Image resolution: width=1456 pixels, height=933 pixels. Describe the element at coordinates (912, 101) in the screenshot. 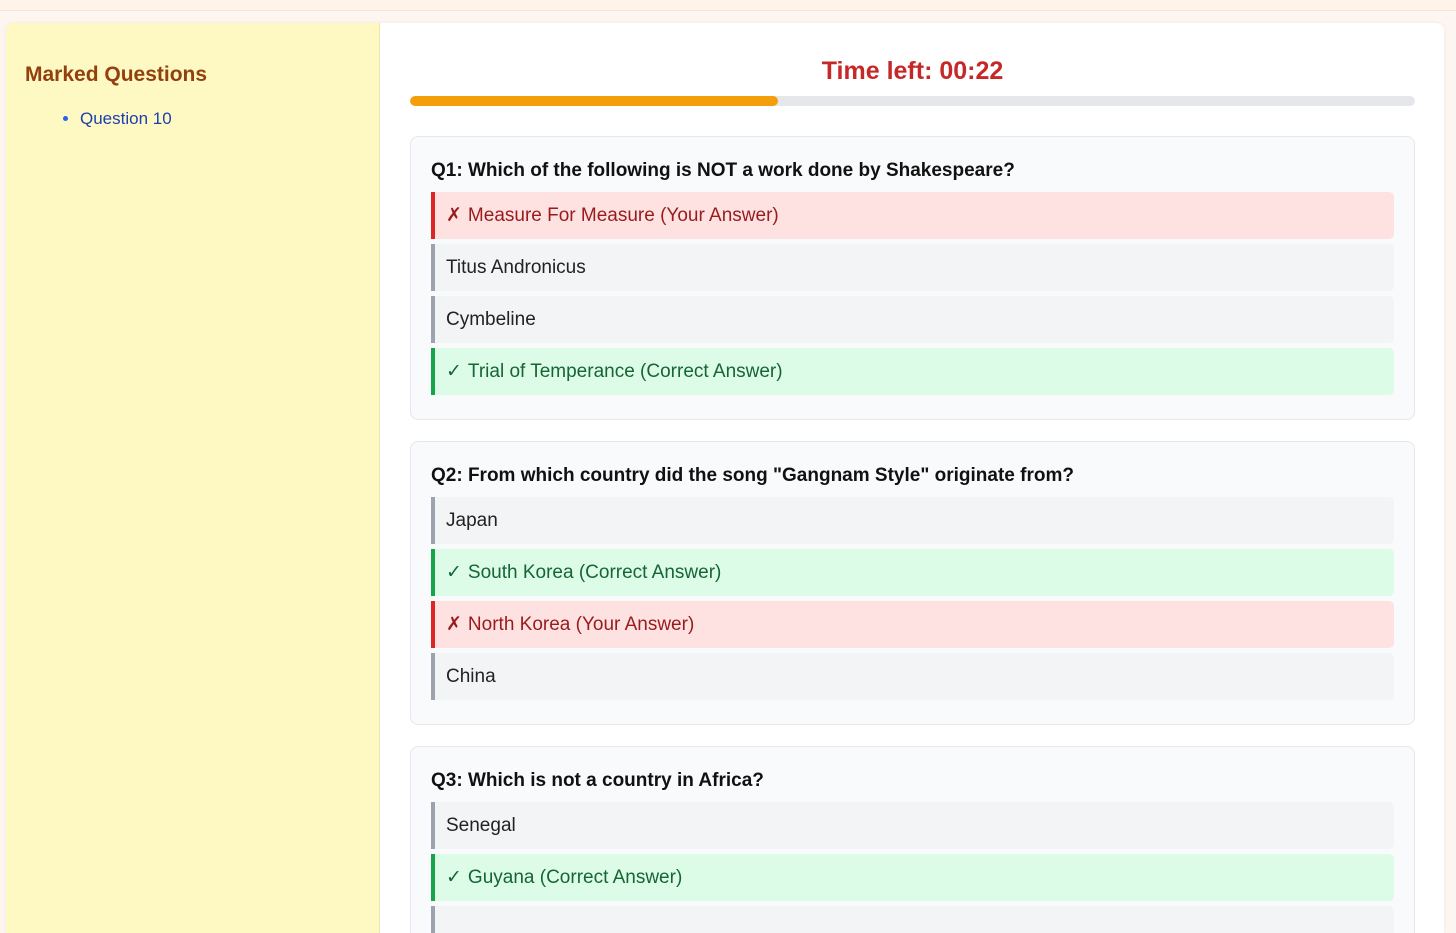

I see `time-progress-bar` at that location.